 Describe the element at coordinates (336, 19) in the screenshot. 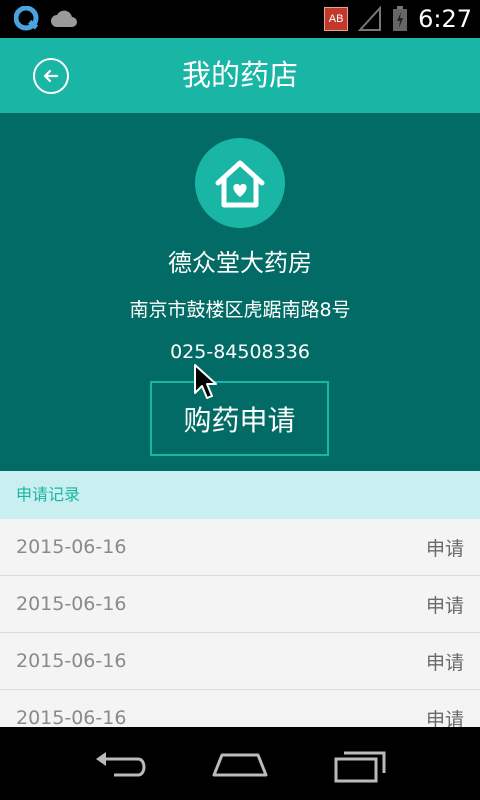

I see `ab-badge: AB` at that location.